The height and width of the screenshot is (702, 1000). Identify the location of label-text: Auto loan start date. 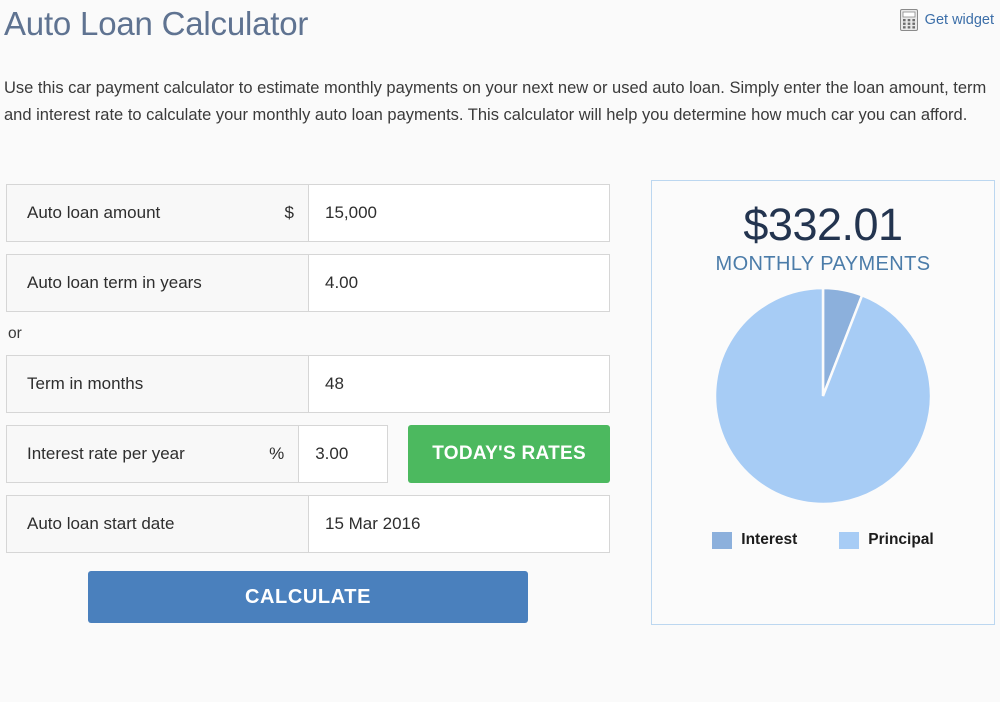
(101, 523).